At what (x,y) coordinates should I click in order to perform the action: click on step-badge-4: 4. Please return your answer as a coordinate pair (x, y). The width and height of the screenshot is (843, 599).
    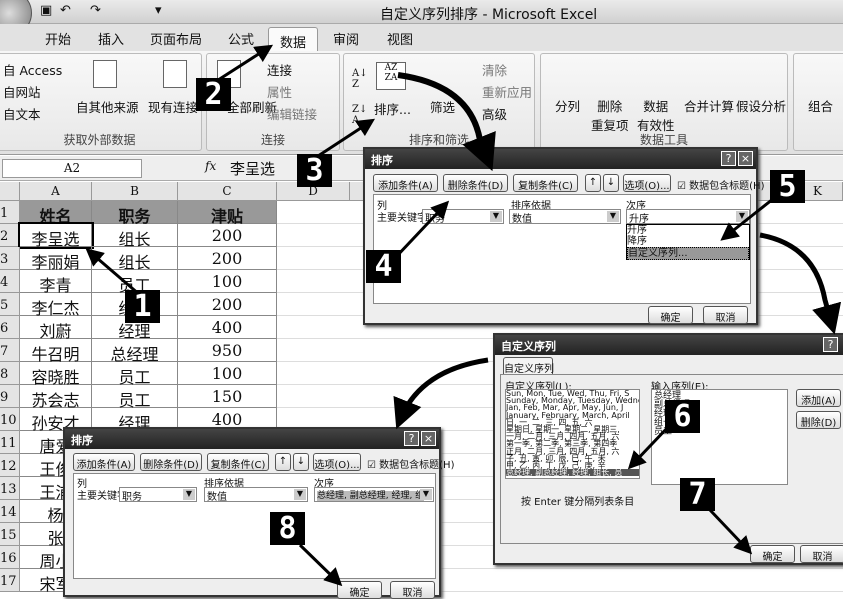
    Looking at the image, I should click on (383, 266).